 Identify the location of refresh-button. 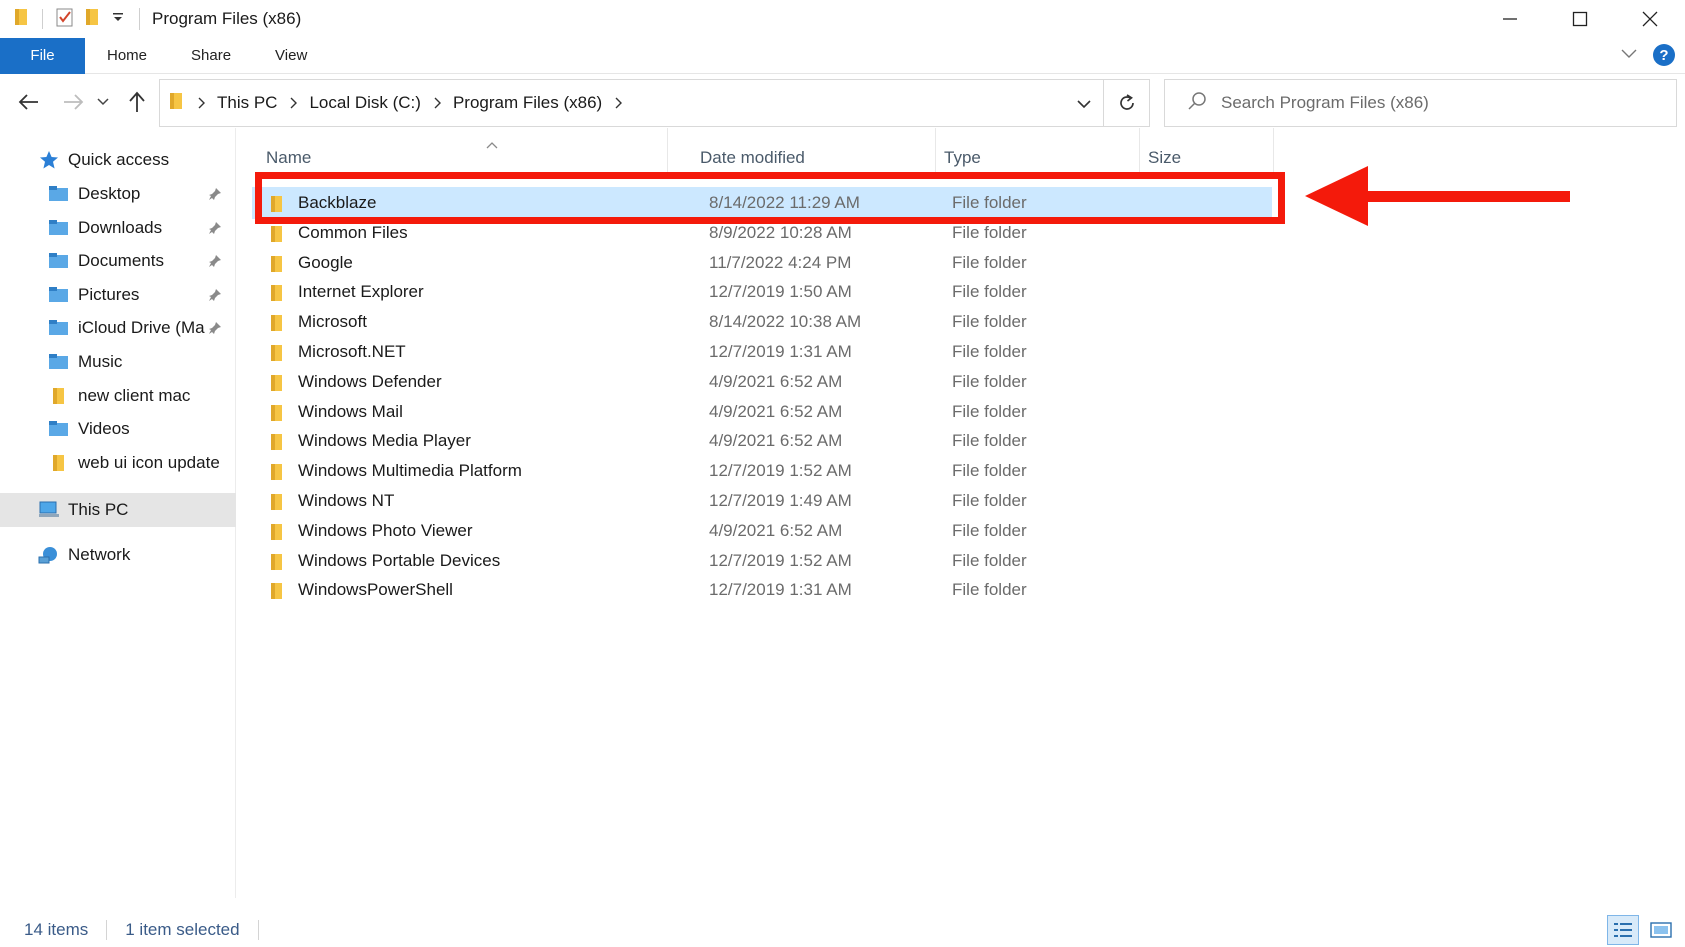
(1127, 103).